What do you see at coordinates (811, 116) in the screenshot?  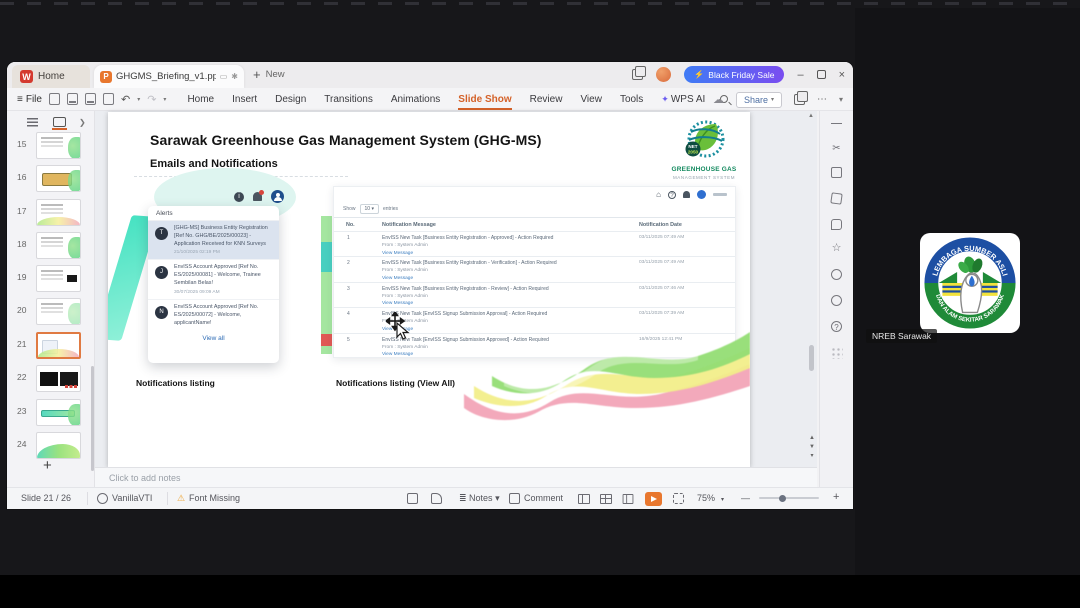 I see `scroll-up-icon: ▲` at bounding box center [811, 116].